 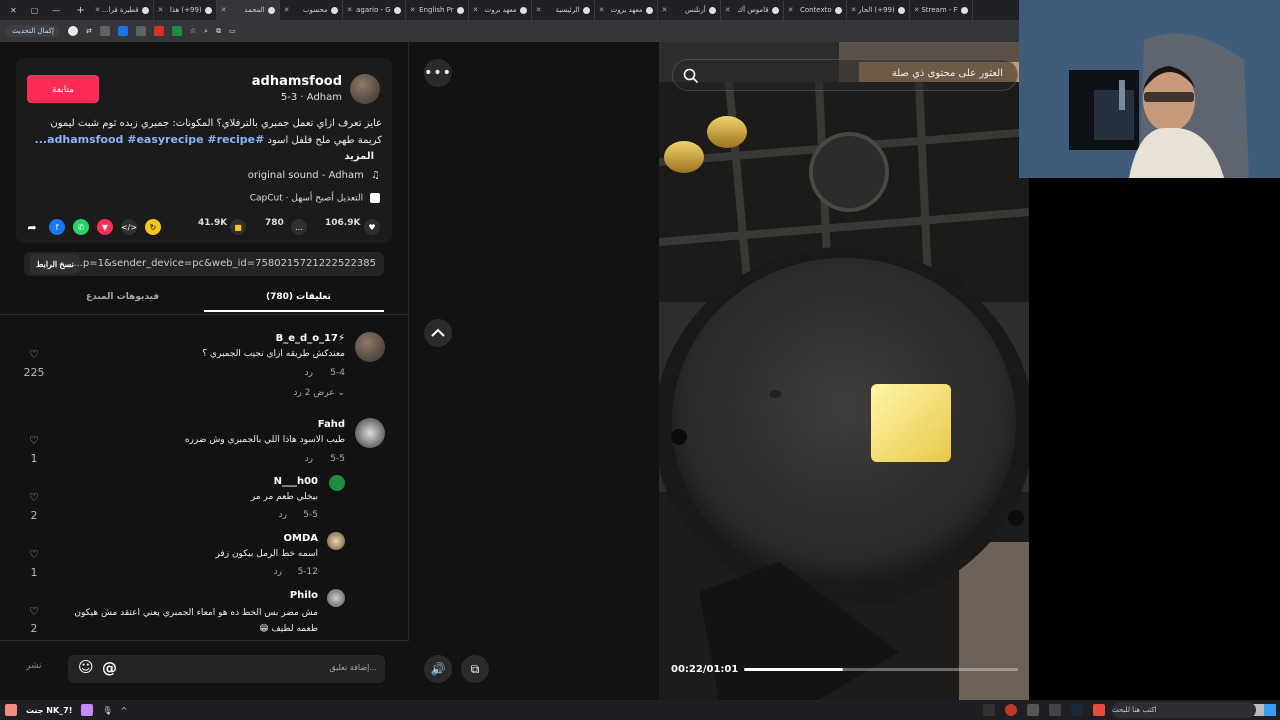 I want to click on close-window-icon: ✕, so click(x=13, y=10).